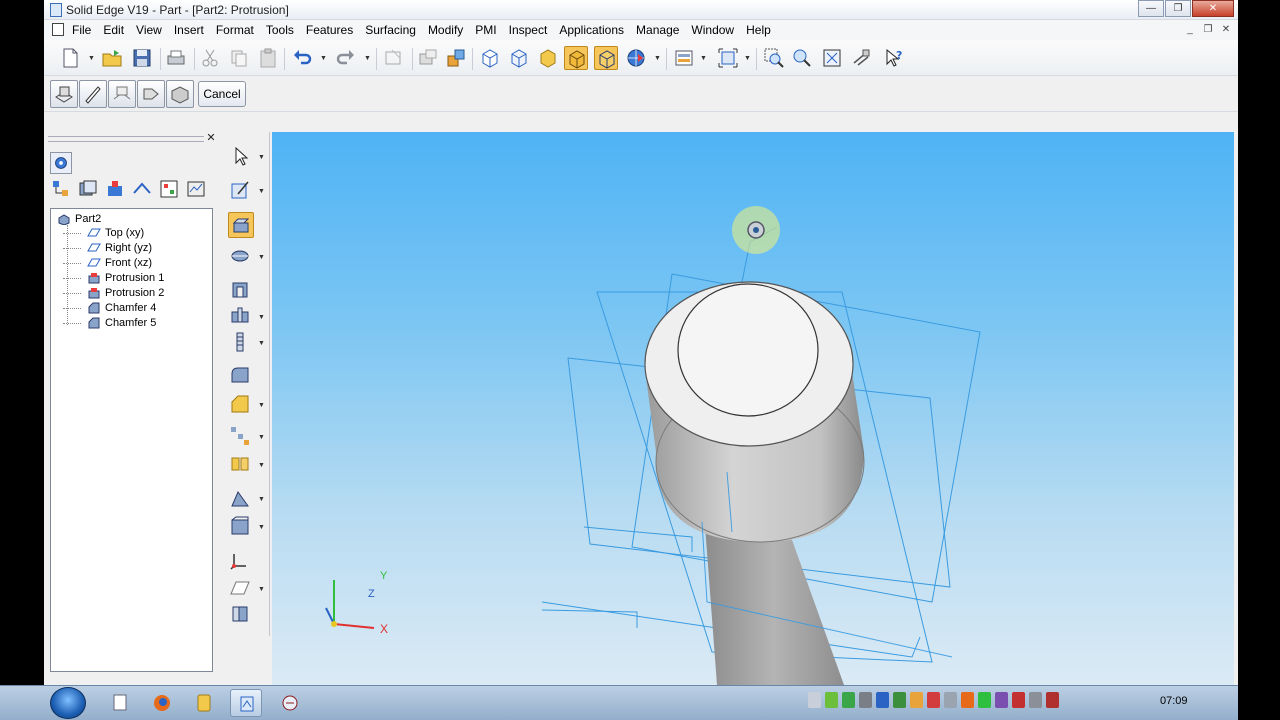 The image size is (1280, 720). What do you see at coordinates (1213, 8) in the screenshot?
I see `close-button: ✕` at bounding box center [1213, 8].